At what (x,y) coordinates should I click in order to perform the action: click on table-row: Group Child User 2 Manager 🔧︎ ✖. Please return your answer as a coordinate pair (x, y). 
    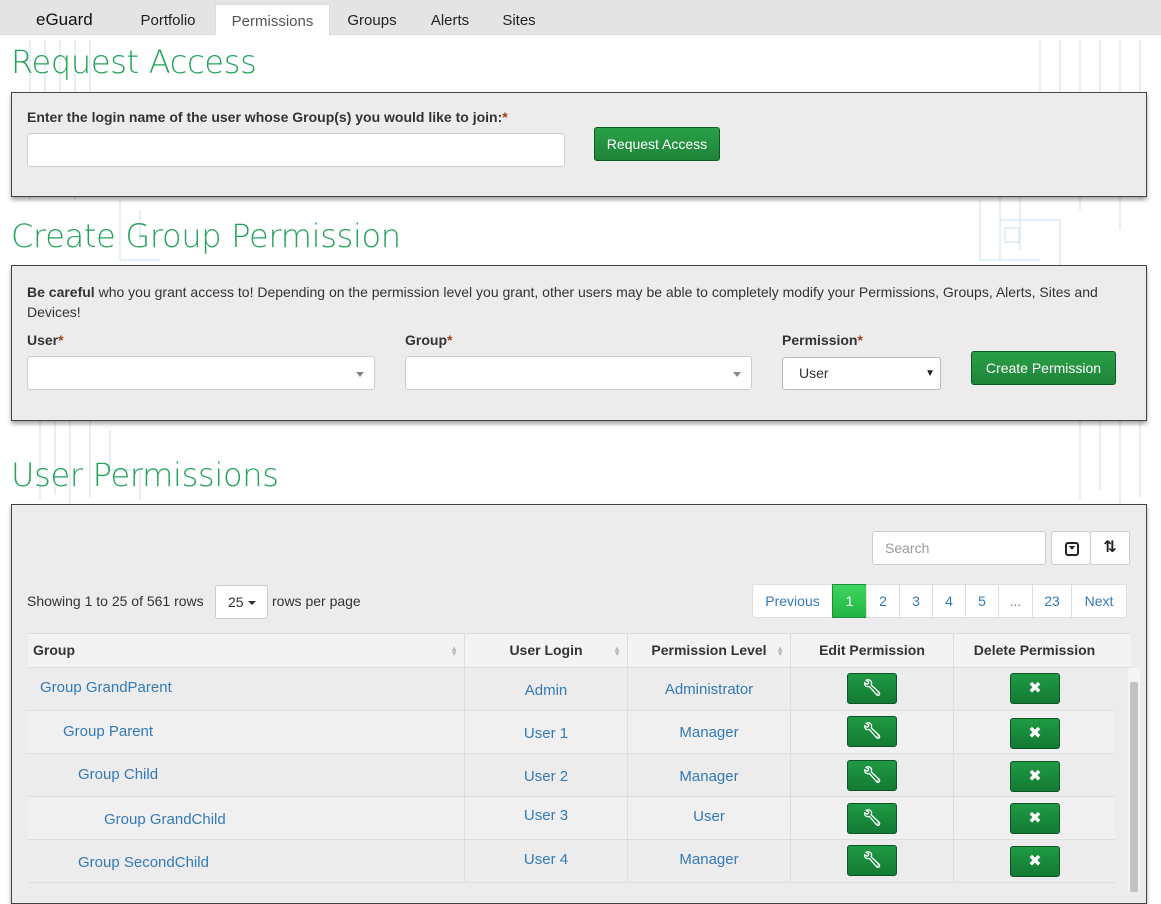
    Looking at the image, I should click on (571, 775).